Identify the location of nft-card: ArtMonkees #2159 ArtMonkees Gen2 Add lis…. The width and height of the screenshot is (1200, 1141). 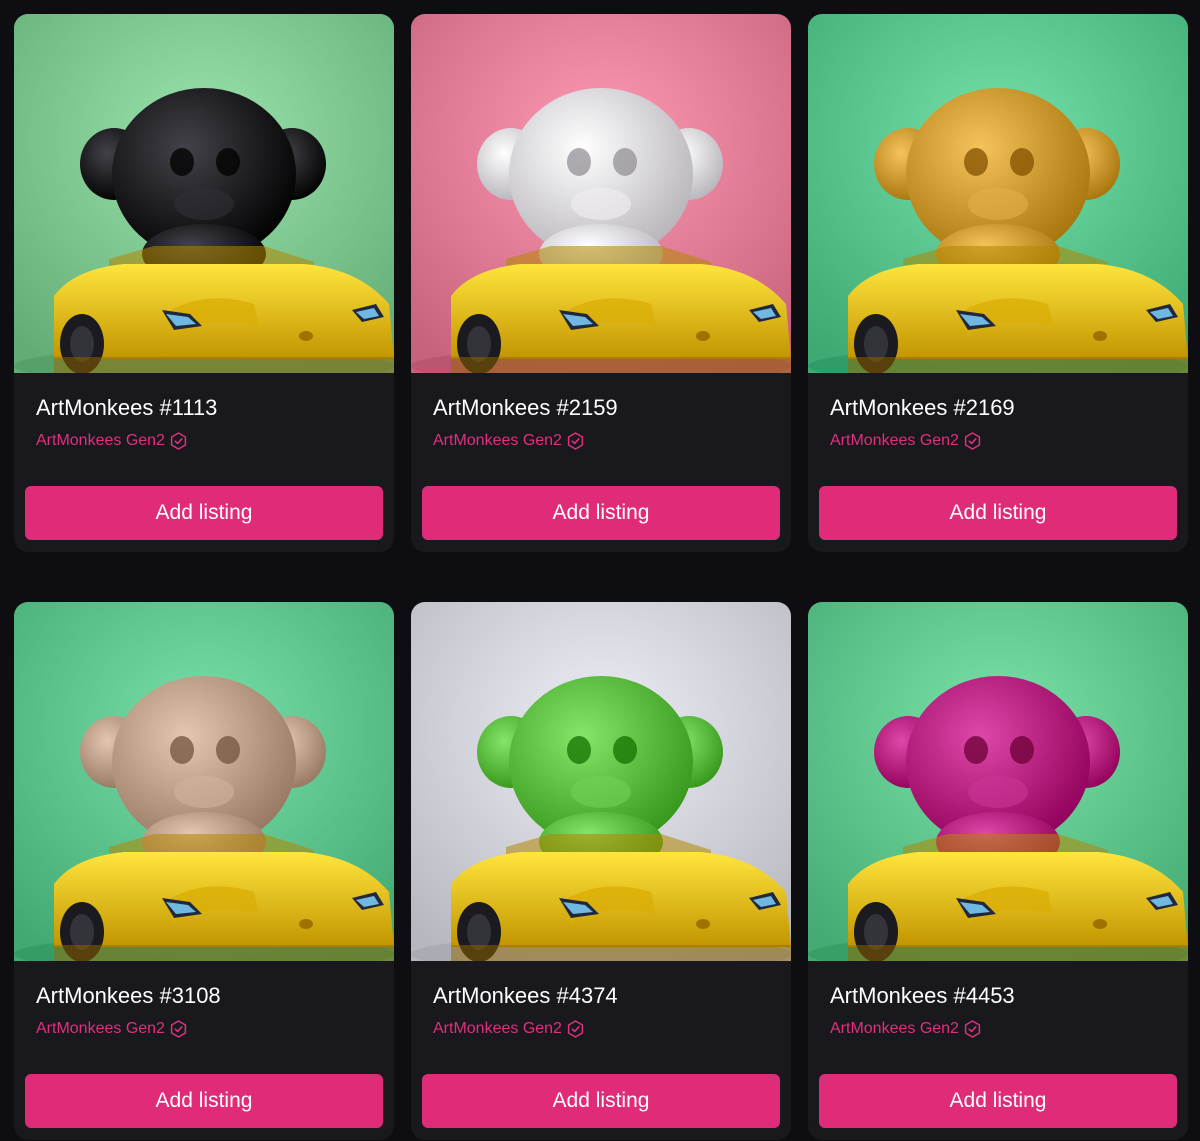
(601, 283).